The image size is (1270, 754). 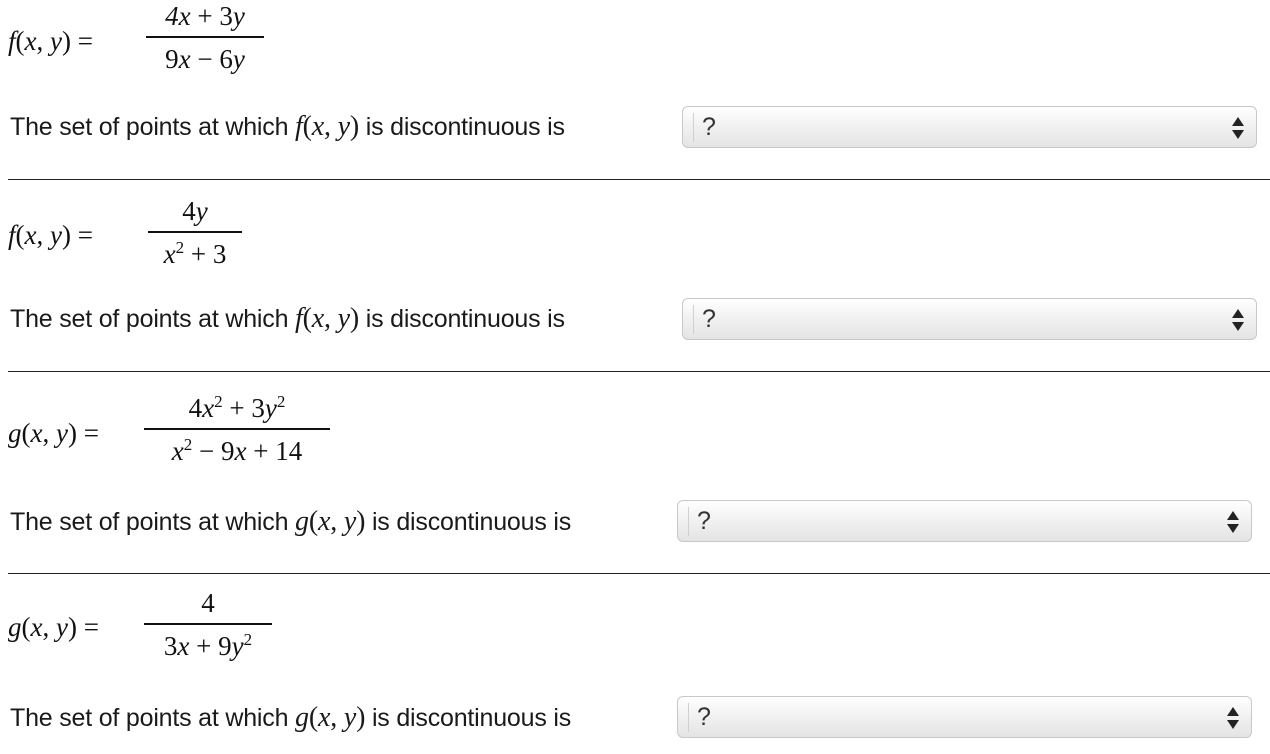 I want to click on fraction-denominator: x2 + 3, so click(x=195, y=253).